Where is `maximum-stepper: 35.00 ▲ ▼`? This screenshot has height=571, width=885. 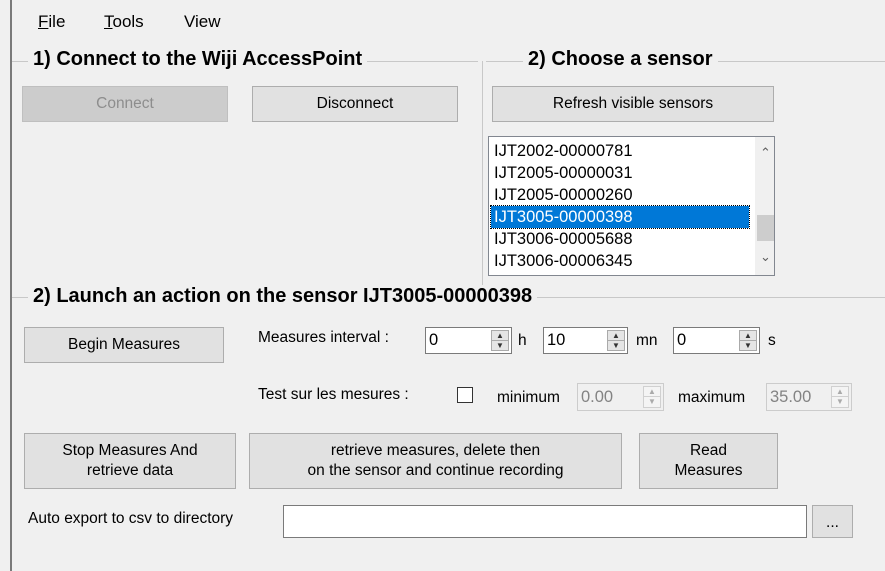 maximum-stepper: 35.00 ▲ ▼ is located at coordinates (809, 397).